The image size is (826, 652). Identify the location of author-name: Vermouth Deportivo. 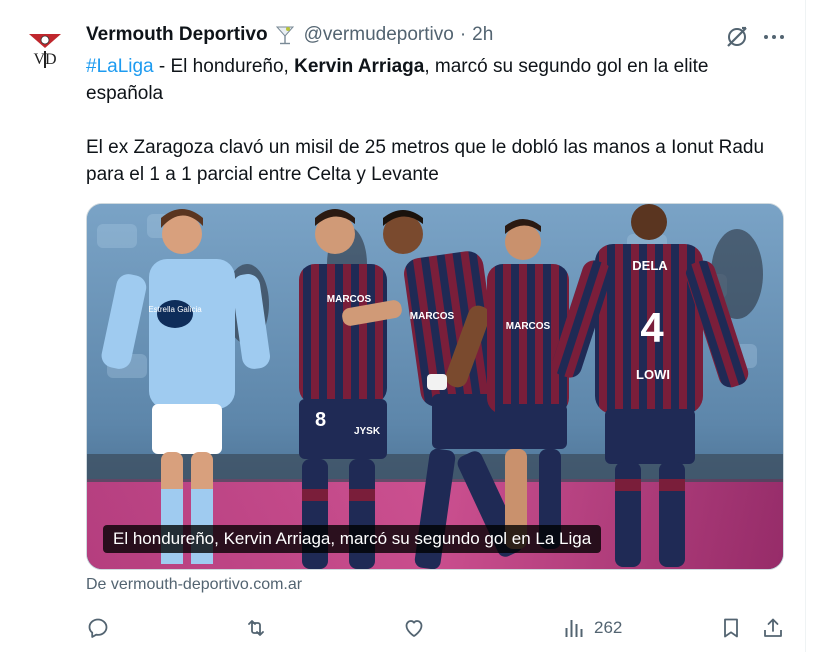
(177, 35).